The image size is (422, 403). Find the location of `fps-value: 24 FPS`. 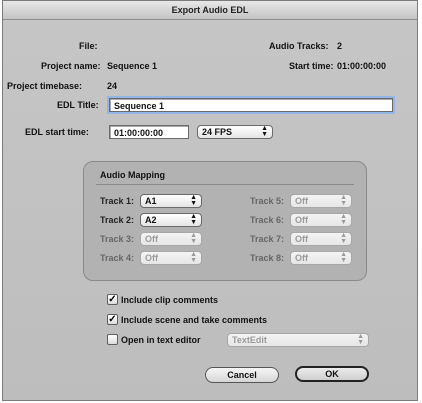

fps-value: 24 FPS is located at coordinates (217, 132).